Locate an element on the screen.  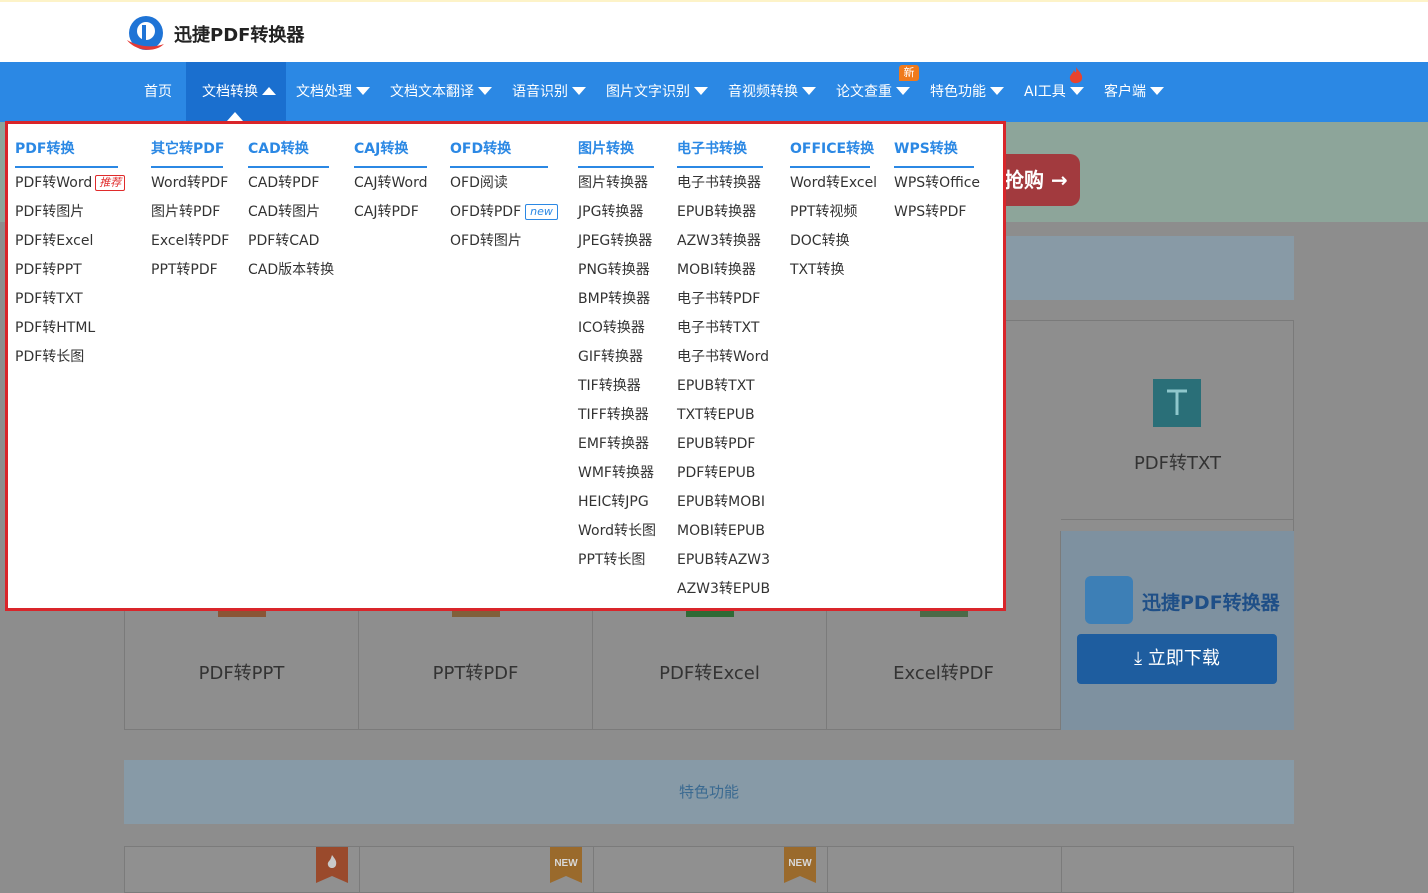
menu-item: Word转Excel is located at coordinates (833, 186).